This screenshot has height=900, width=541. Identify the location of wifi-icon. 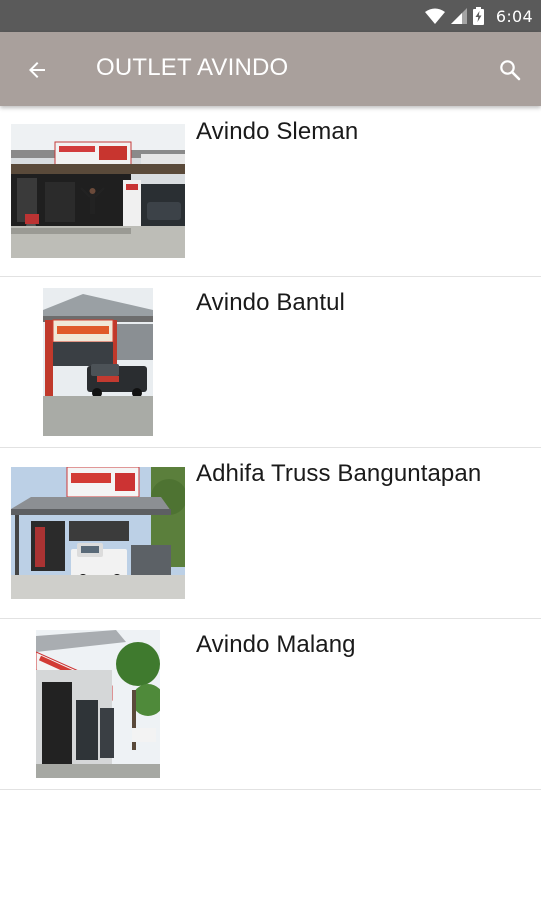
(434, 16).